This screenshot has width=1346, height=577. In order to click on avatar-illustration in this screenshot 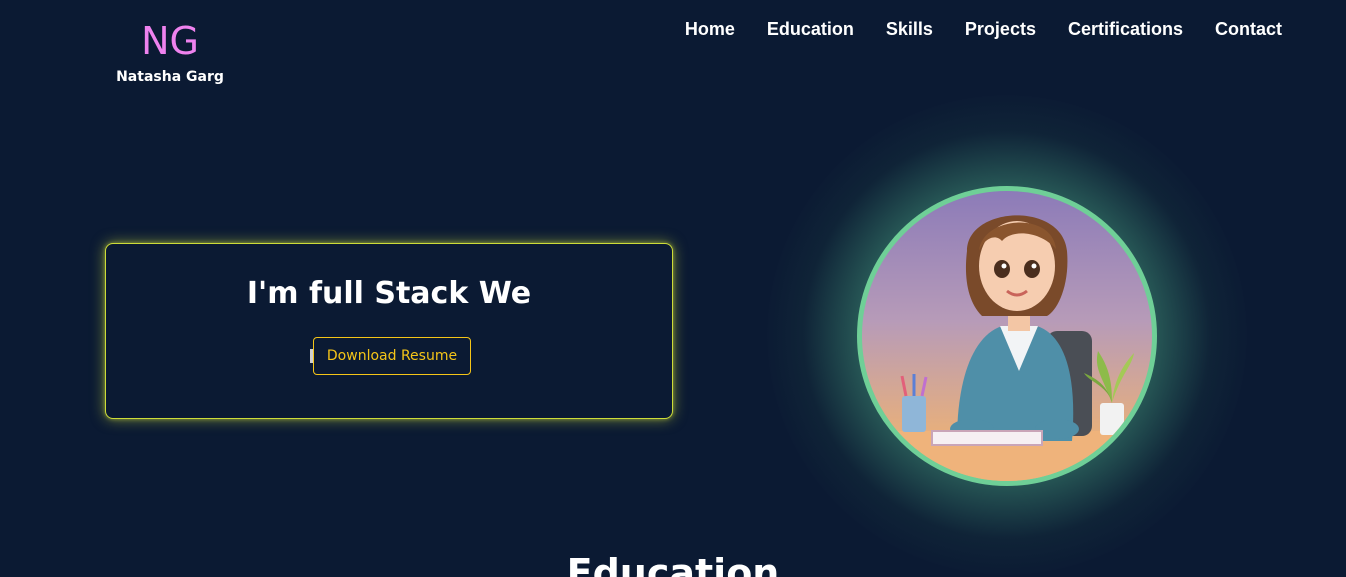, I will do `click(1007, 348)`.